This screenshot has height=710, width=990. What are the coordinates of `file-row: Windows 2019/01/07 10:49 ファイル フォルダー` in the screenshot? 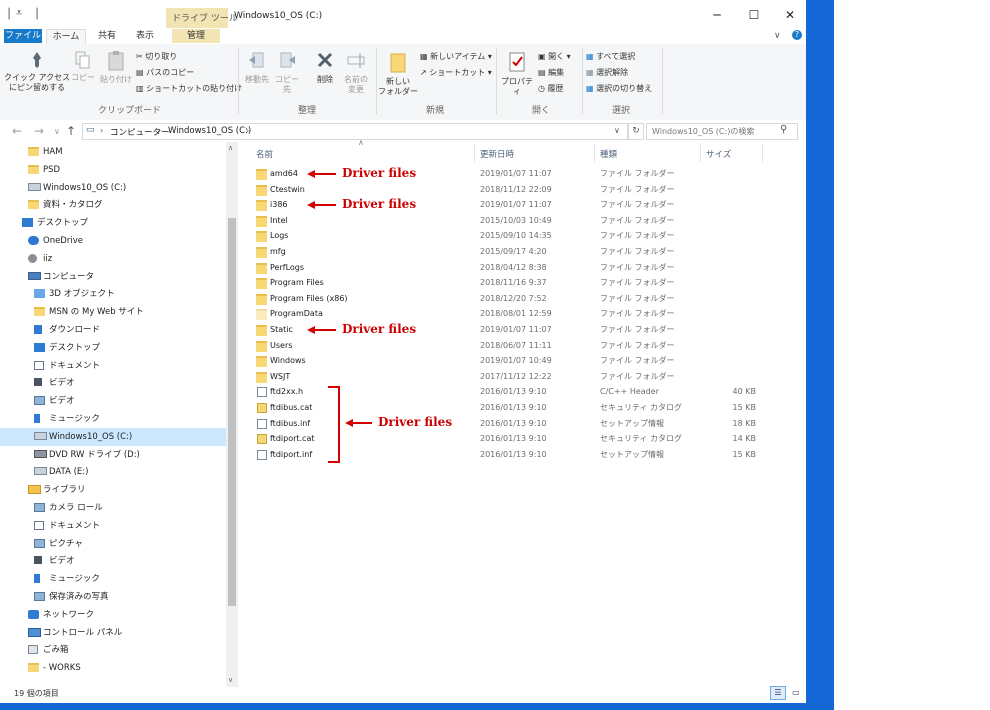 It's located at (506, 361).